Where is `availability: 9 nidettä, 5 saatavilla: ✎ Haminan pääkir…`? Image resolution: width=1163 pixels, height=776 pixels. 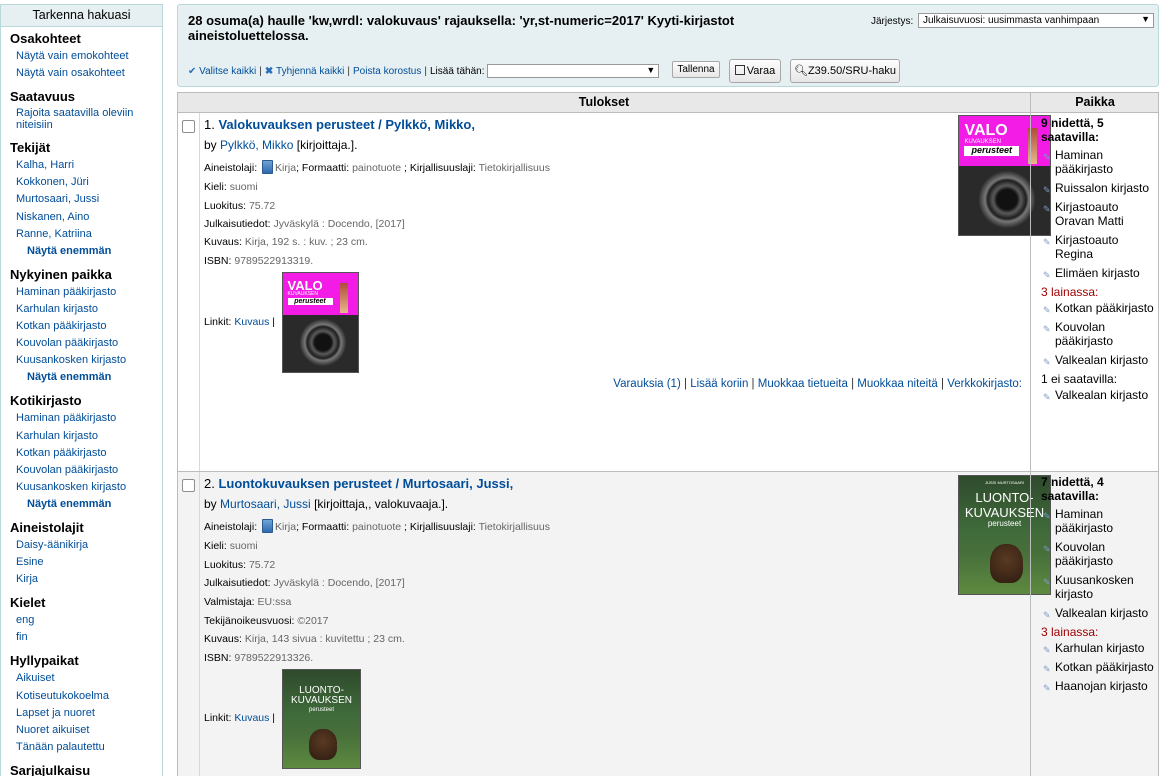 availability: 9 nidettä, 5 saatavilla: ✎ Haminan pääkir… is located at coordinates (1099, 259).